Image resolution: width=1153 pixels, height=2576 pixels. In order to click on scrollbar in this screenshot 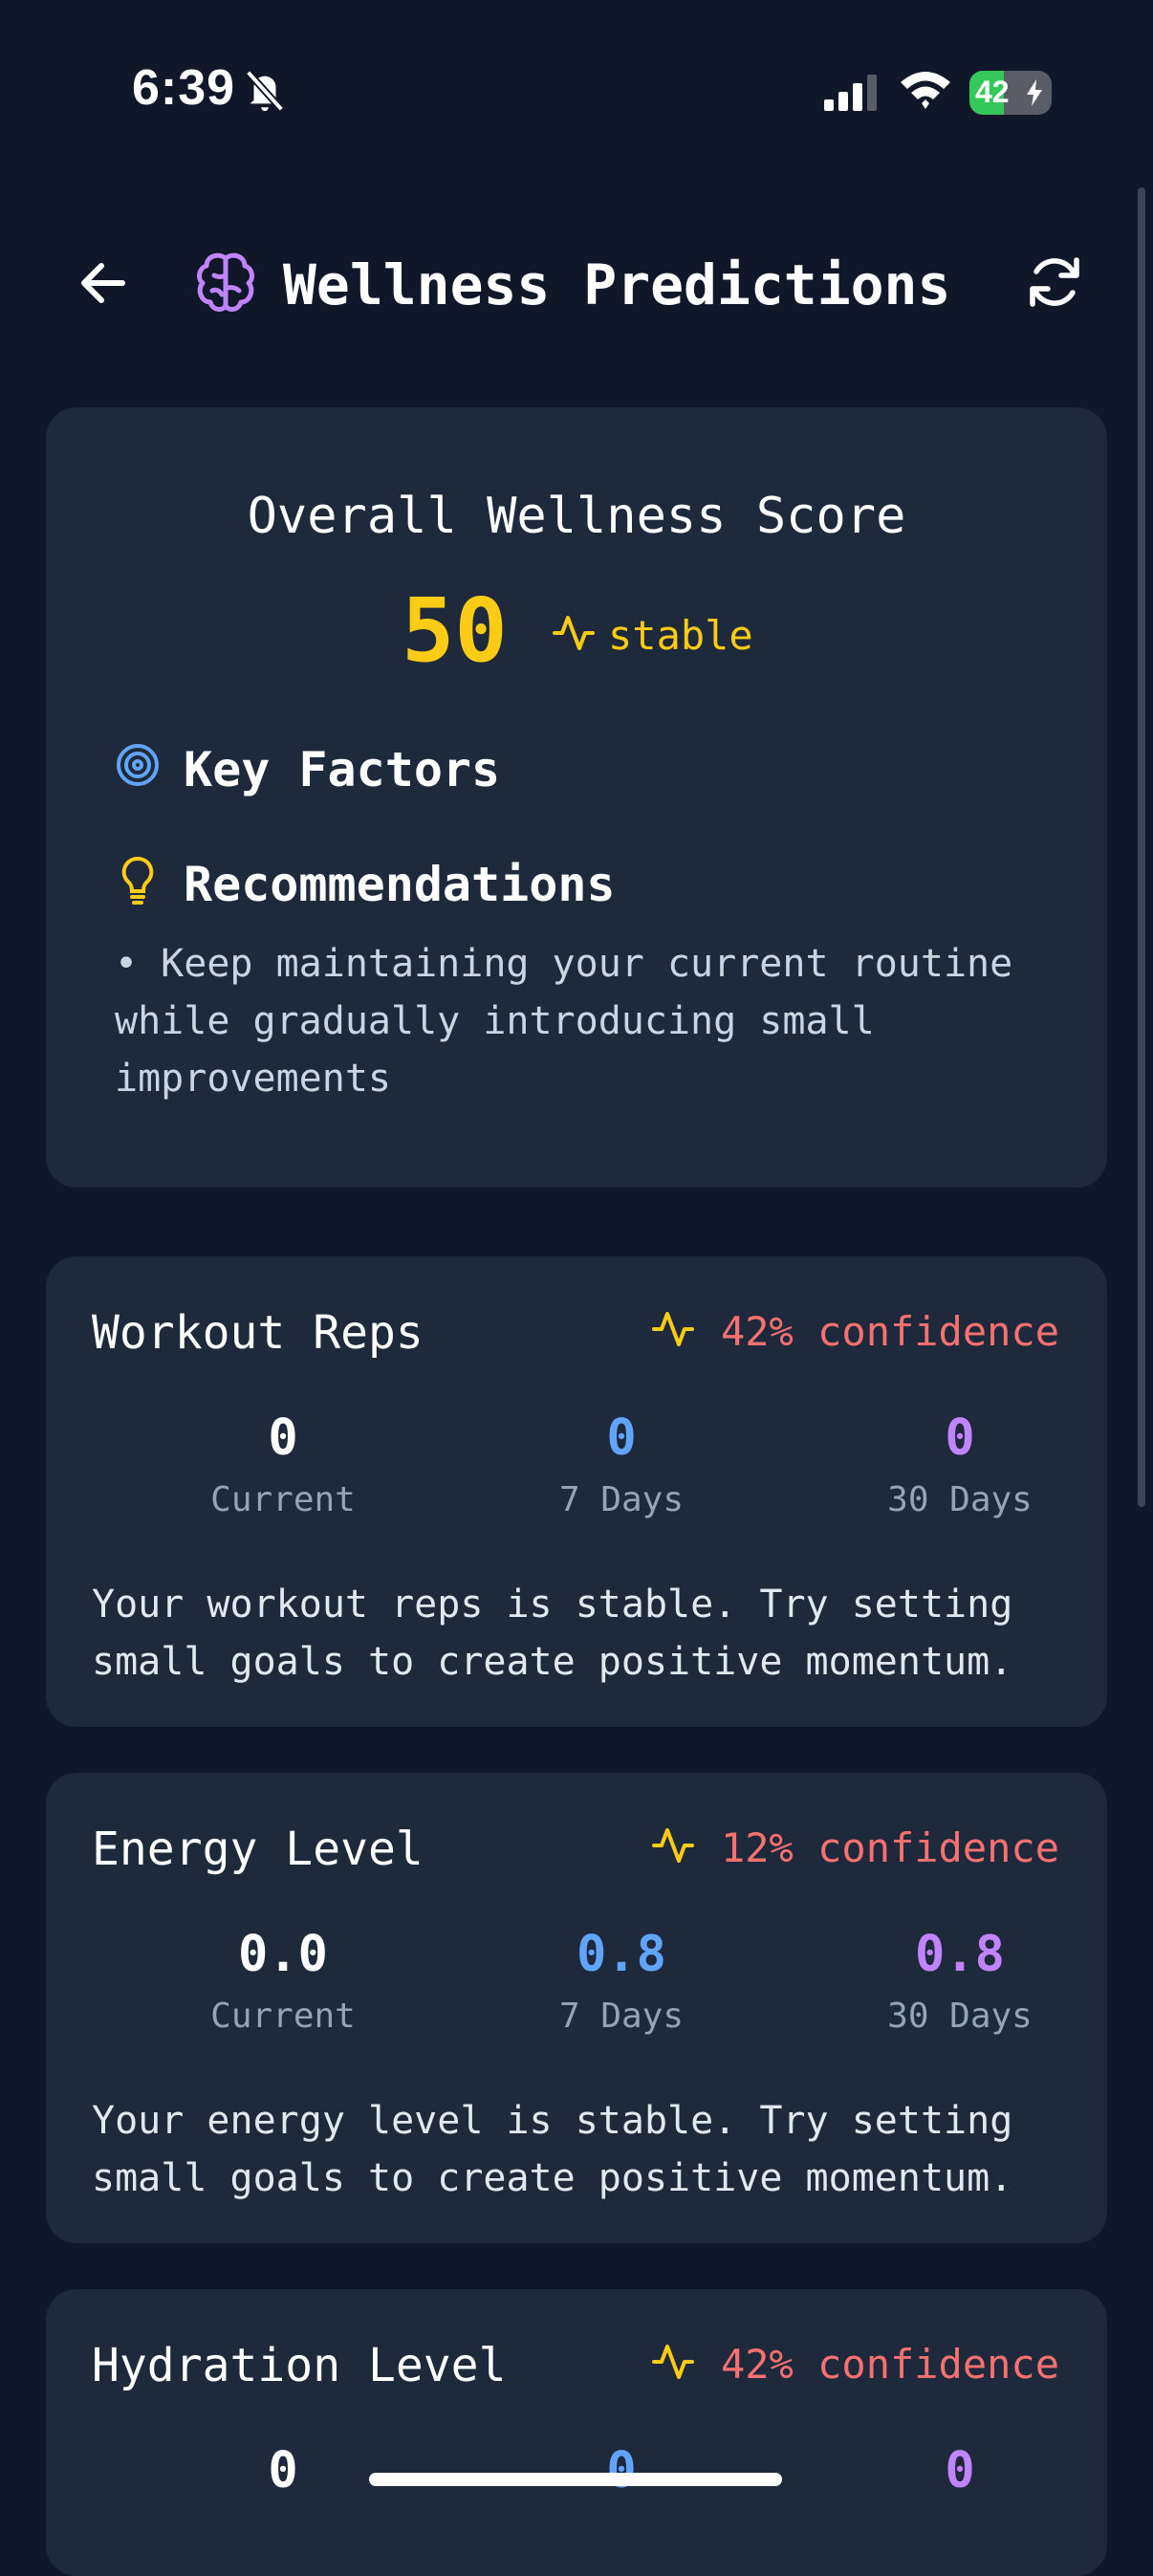, I will do `click(1142, 847)`.